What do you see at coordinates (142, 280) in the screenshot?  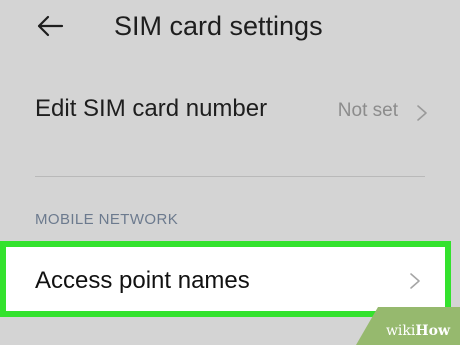 I see `access-point-names-label: Access point names` at bounding box center [142, 280].